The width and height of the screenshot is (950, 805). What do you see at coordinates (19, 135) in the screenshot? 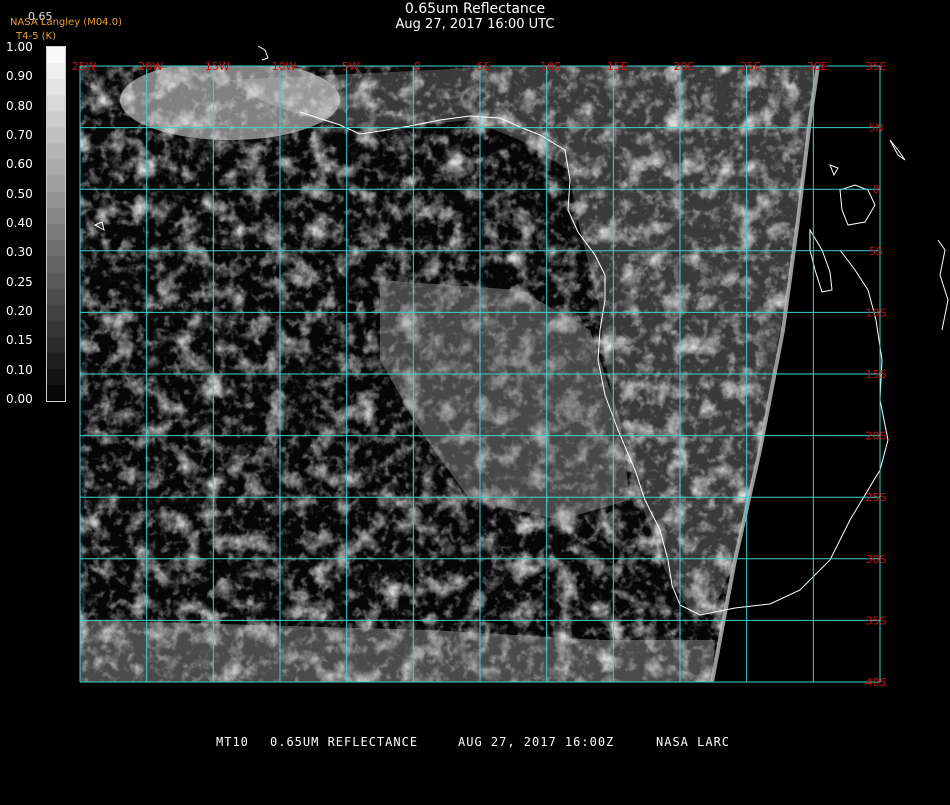
I see `colorbar-tick: 0.70` at bounding box center [19, 135].